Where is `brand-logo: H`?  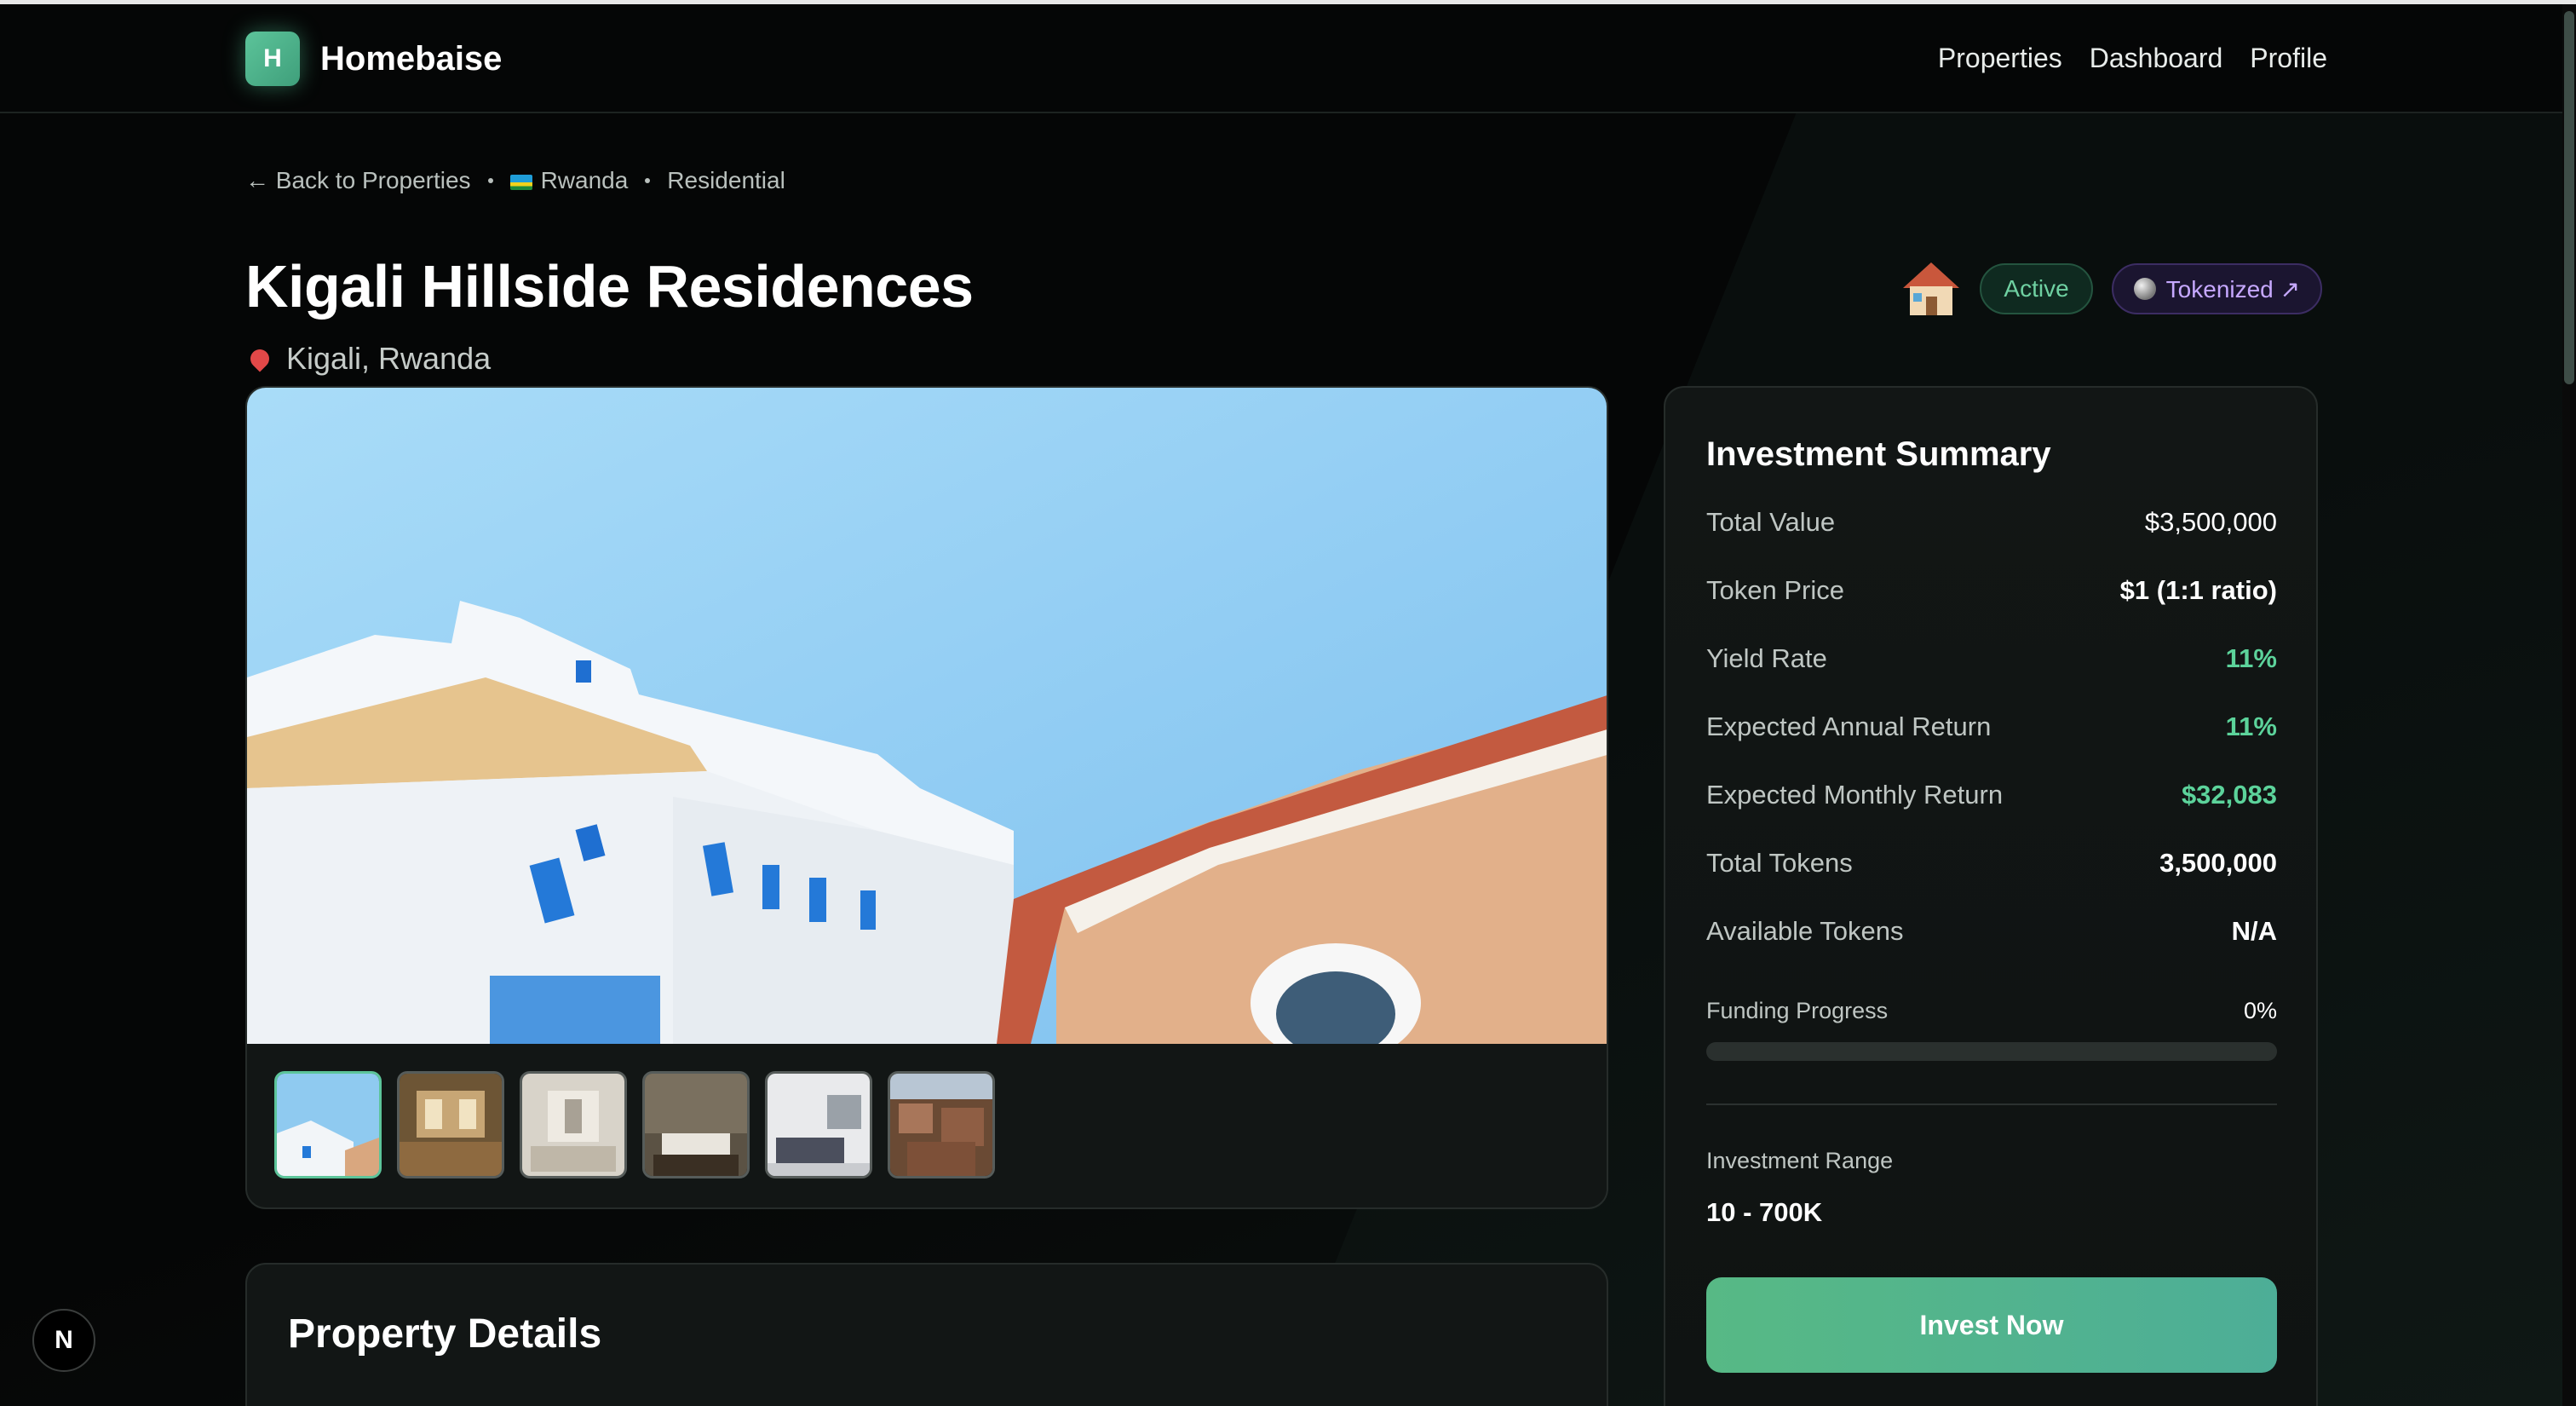
brand-logo: H is located at coordinates (273, 59).